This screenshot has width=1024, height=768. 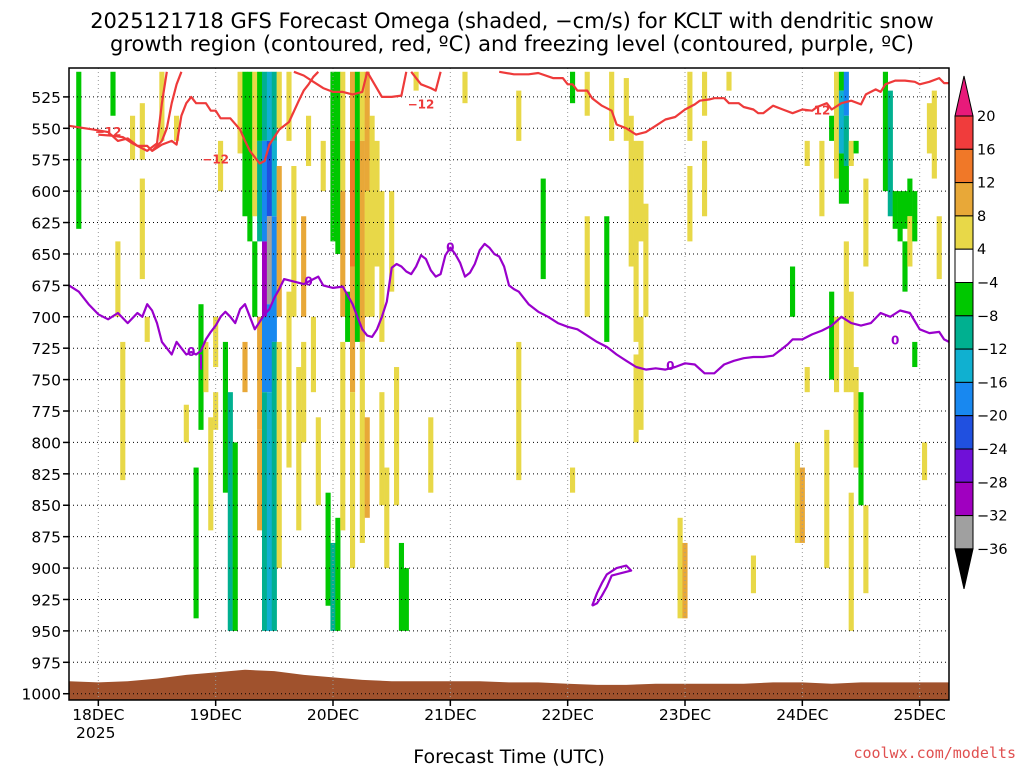 What do you see at coordinates (992, 383) in the screenshot?
I see `colorbar-tick-label: −16` at bounding box center [992, 383].